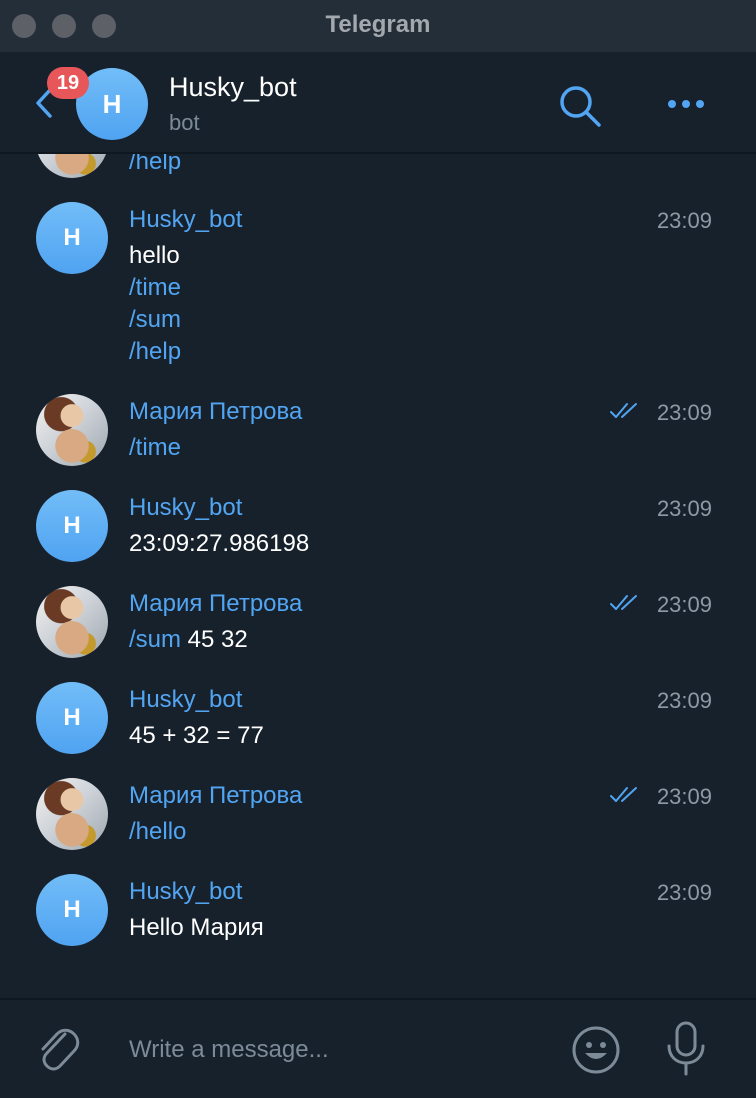  What do you see at coordinates (184, 122) in the screenshot?
I see `chat-status: bot` at bounding box center [184, 122].